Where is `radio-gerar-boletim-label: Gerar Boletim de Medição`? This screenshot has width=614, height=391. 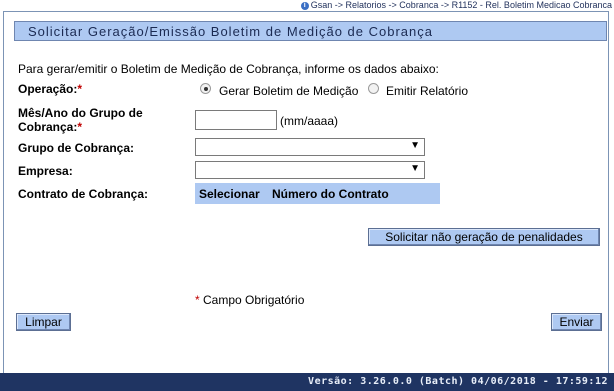 radio-gerar-boletim-label: Gerar Boletim de Medição is located at coordinates (289, 91).